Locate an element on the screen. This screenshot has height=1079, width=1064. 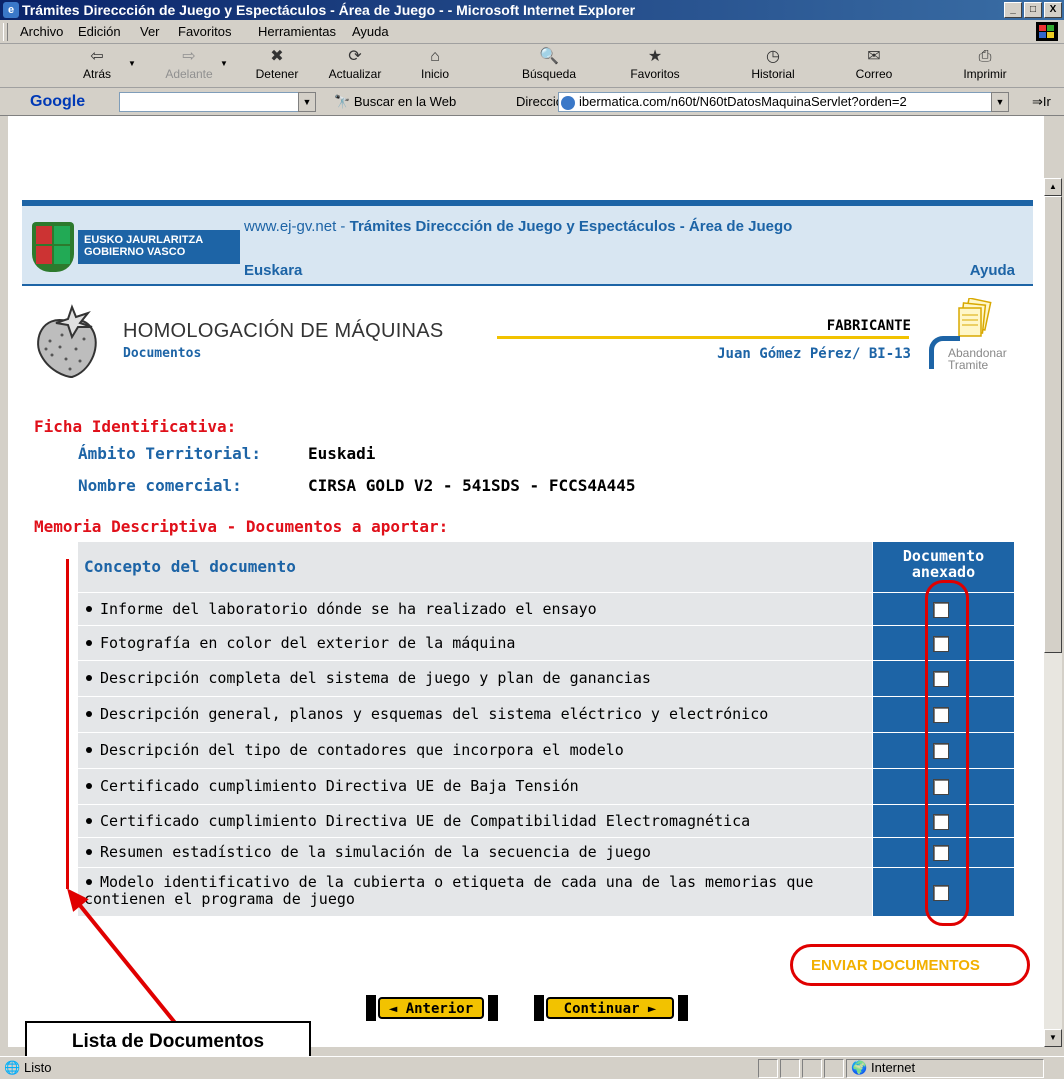
back-button: ⇦ Atrás ▼ is located at coordinates (99, 64).